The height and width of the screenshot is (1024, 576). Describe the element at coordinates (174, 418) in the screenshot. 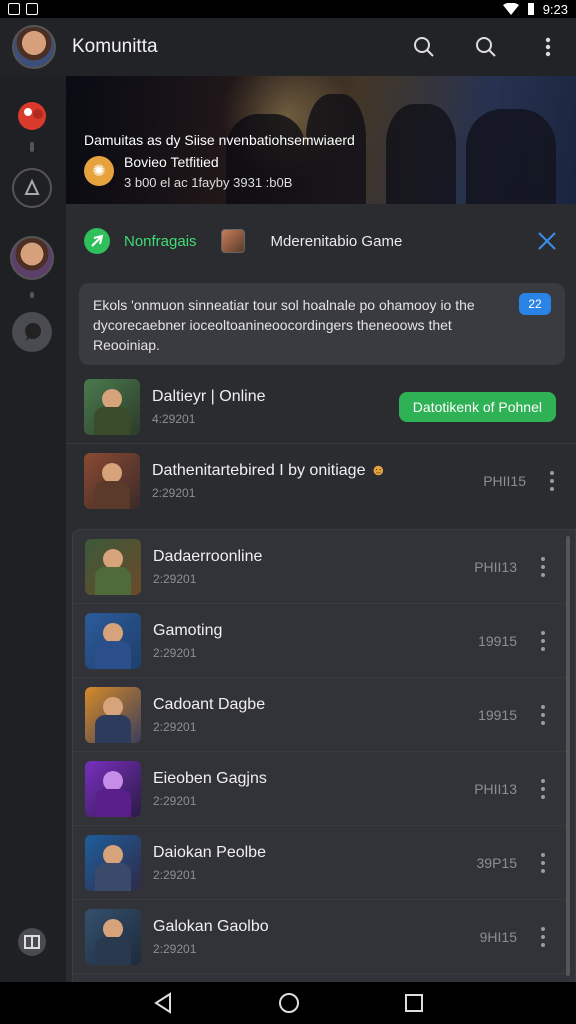

I see `item-subtitle: 4:29201` at that location.